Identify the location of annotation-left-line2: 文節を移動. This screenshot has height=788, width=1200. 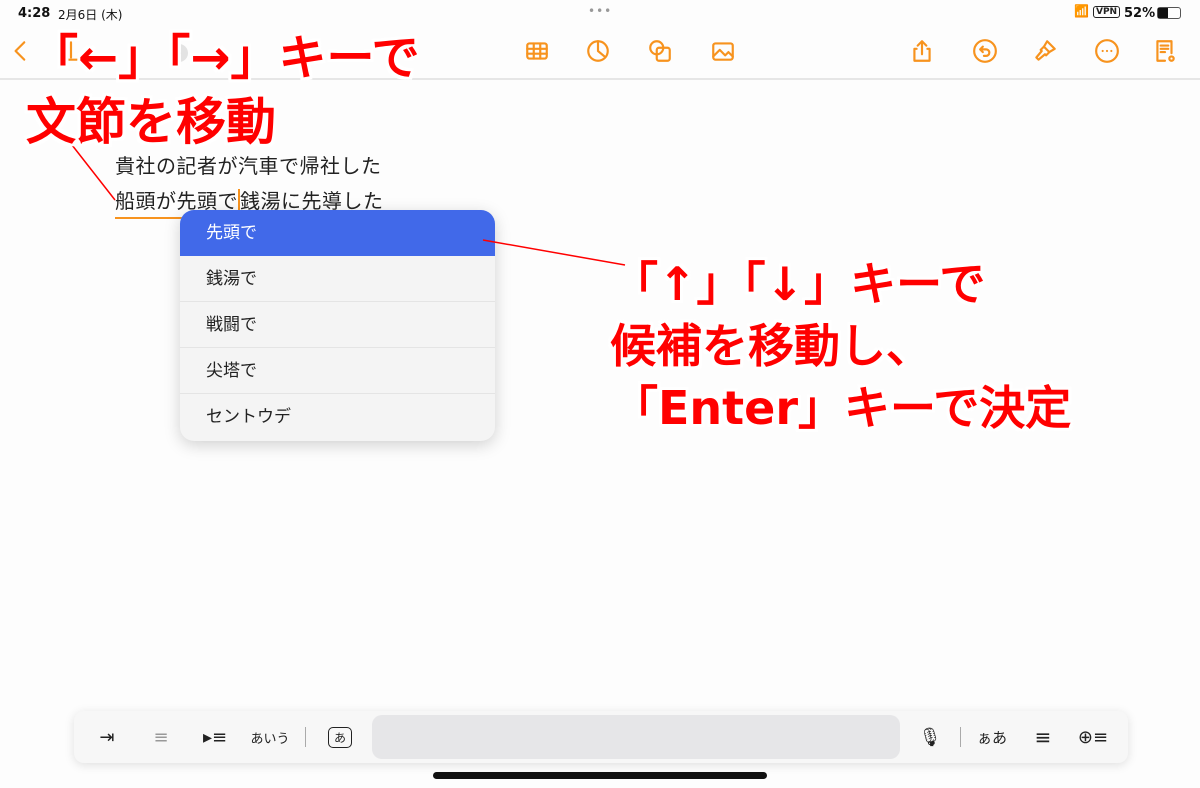
(151, 122).